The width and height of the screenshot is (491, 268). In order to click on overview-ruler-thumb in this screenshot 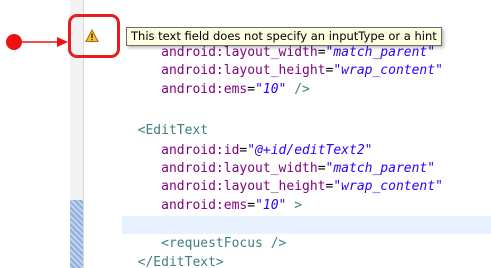, I will do `click(76, 234)`.